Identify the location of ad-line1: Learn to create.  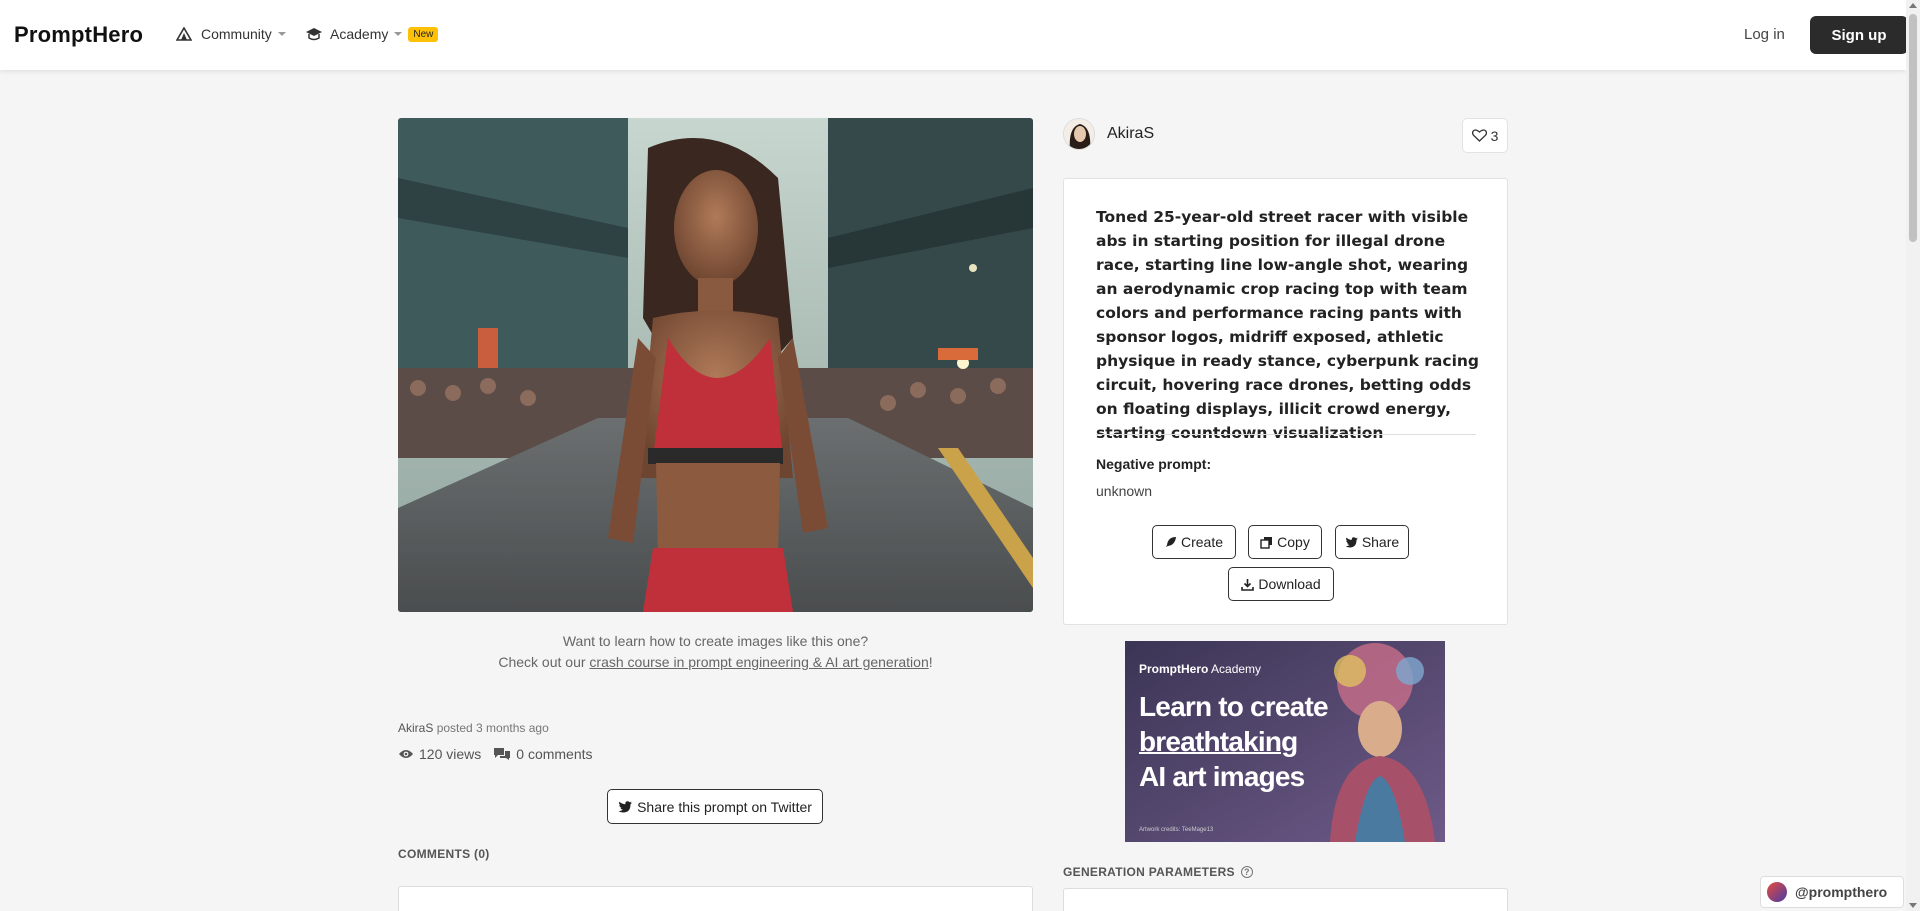
(1234, 706).